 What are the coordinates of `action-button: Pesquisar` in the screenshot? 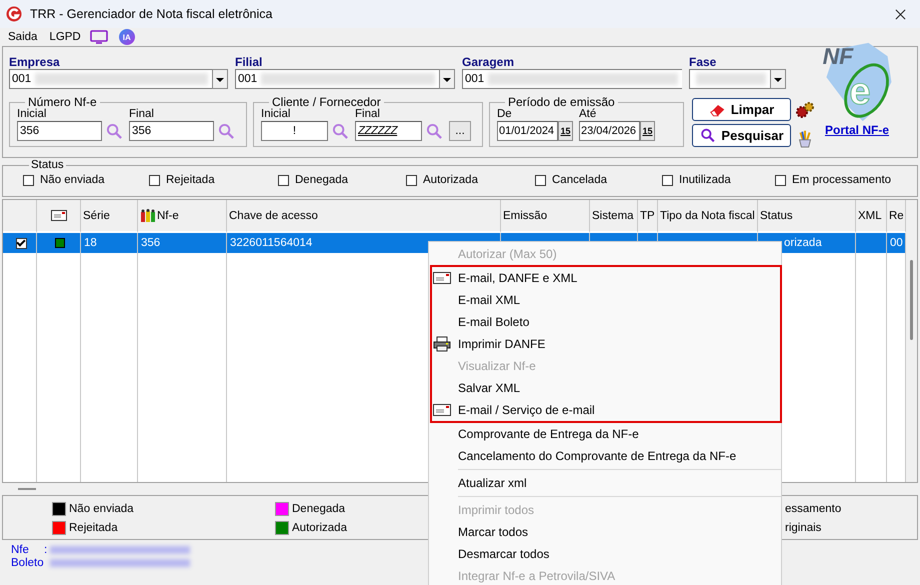 It's located at (741, 135).